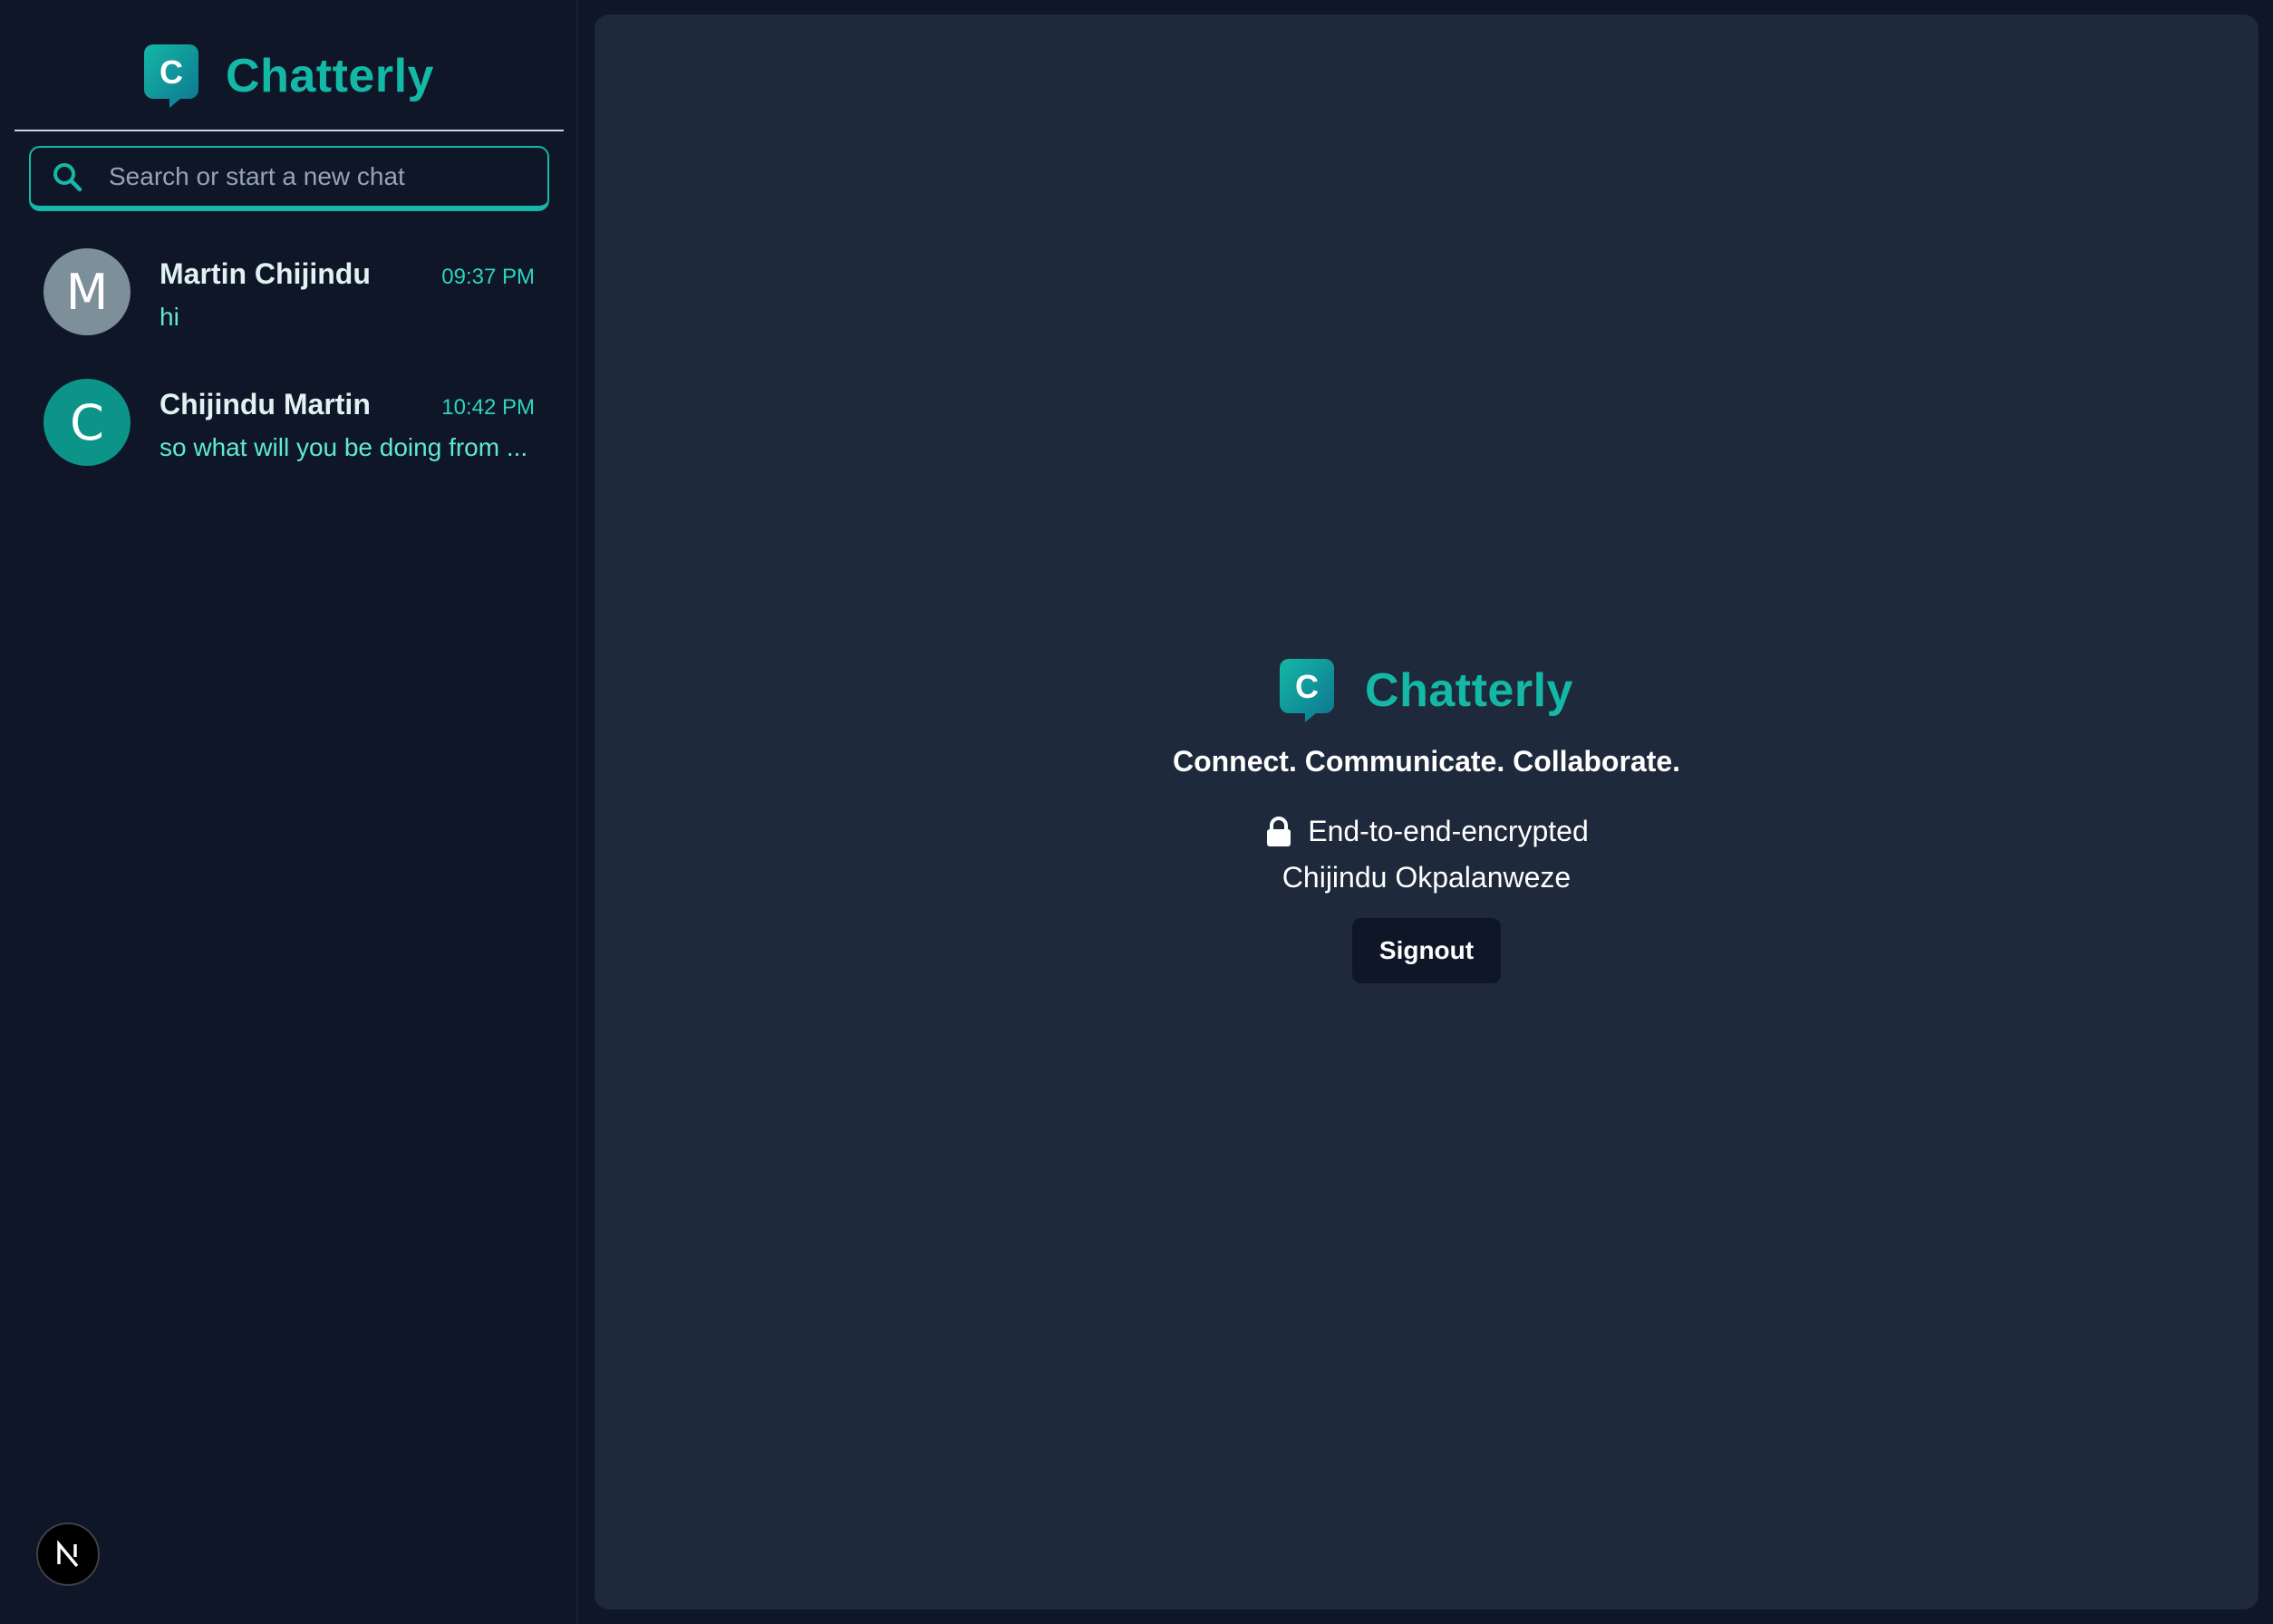 The image size is (2273, 1624). Describe the element at coordinates (1426, 761) in the screenshot. I see `tagline: Connect. Communicate. Collaborate.` at that location.